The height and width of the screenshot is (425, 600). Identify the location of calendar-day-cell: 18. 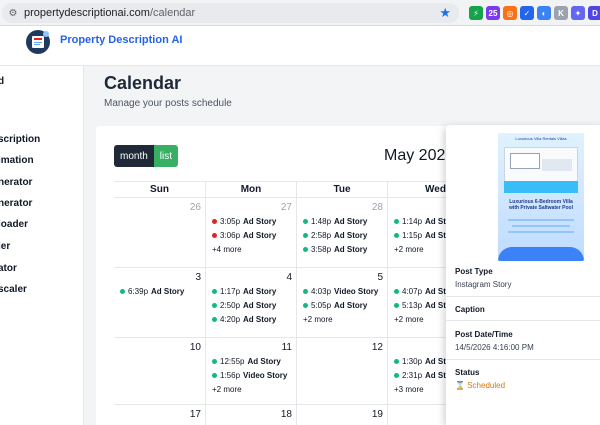
(251, 415).